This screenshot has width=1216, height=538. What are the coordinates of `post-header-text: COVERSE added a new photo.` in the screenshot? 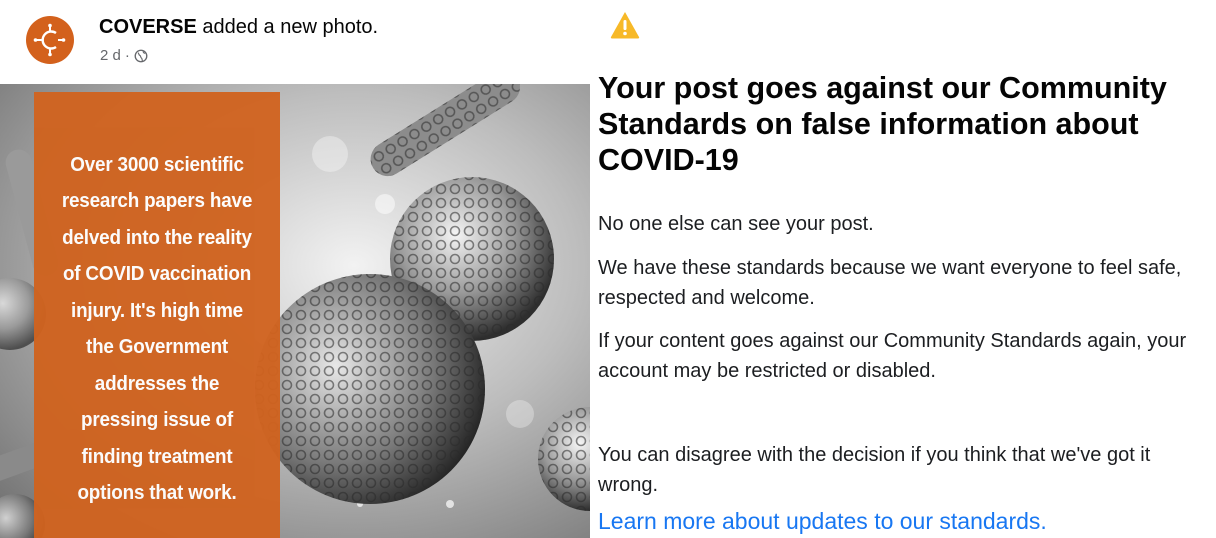 It's located at (238, 27).